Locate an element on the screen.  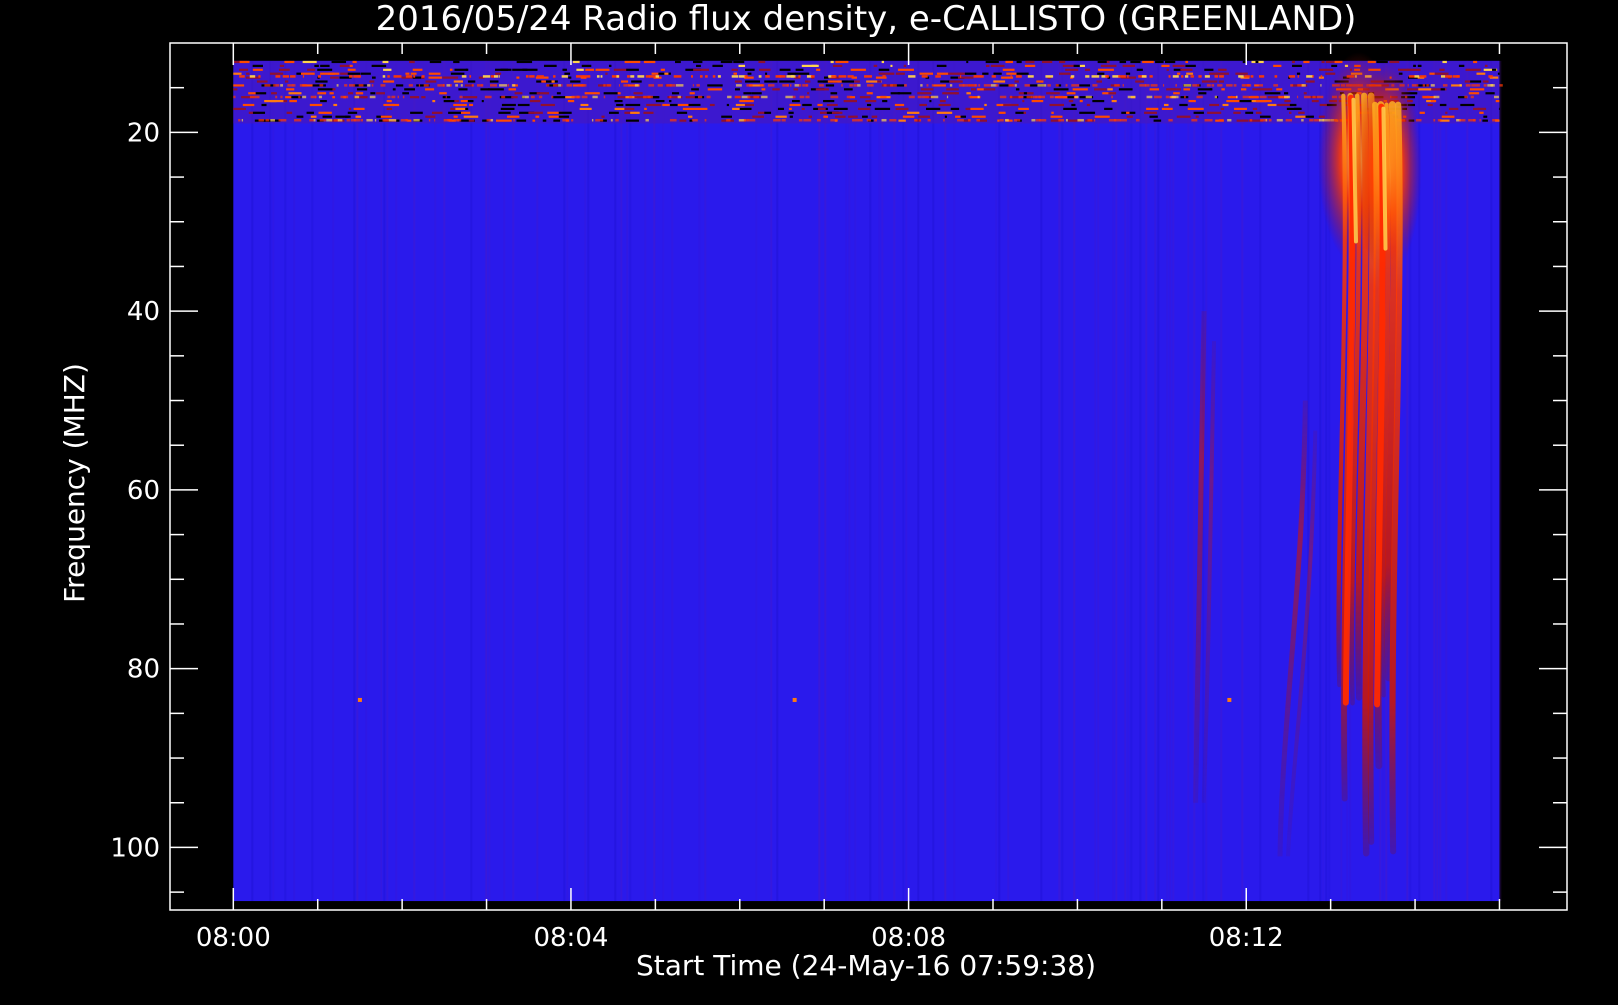
spike-point is located at coordinates (794, 699).